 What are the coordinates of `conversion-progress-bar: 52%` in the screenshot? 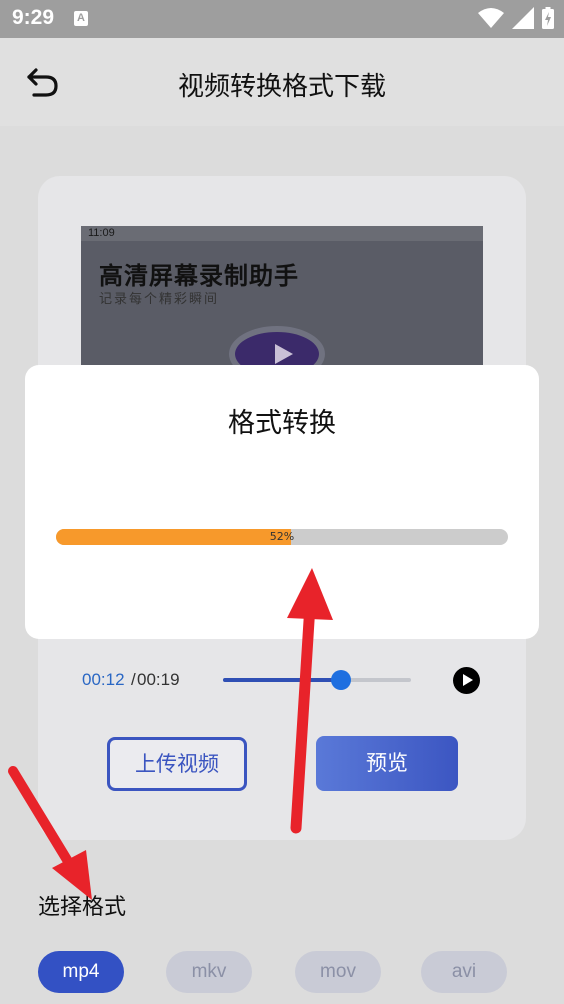 It's located at (282, 537).